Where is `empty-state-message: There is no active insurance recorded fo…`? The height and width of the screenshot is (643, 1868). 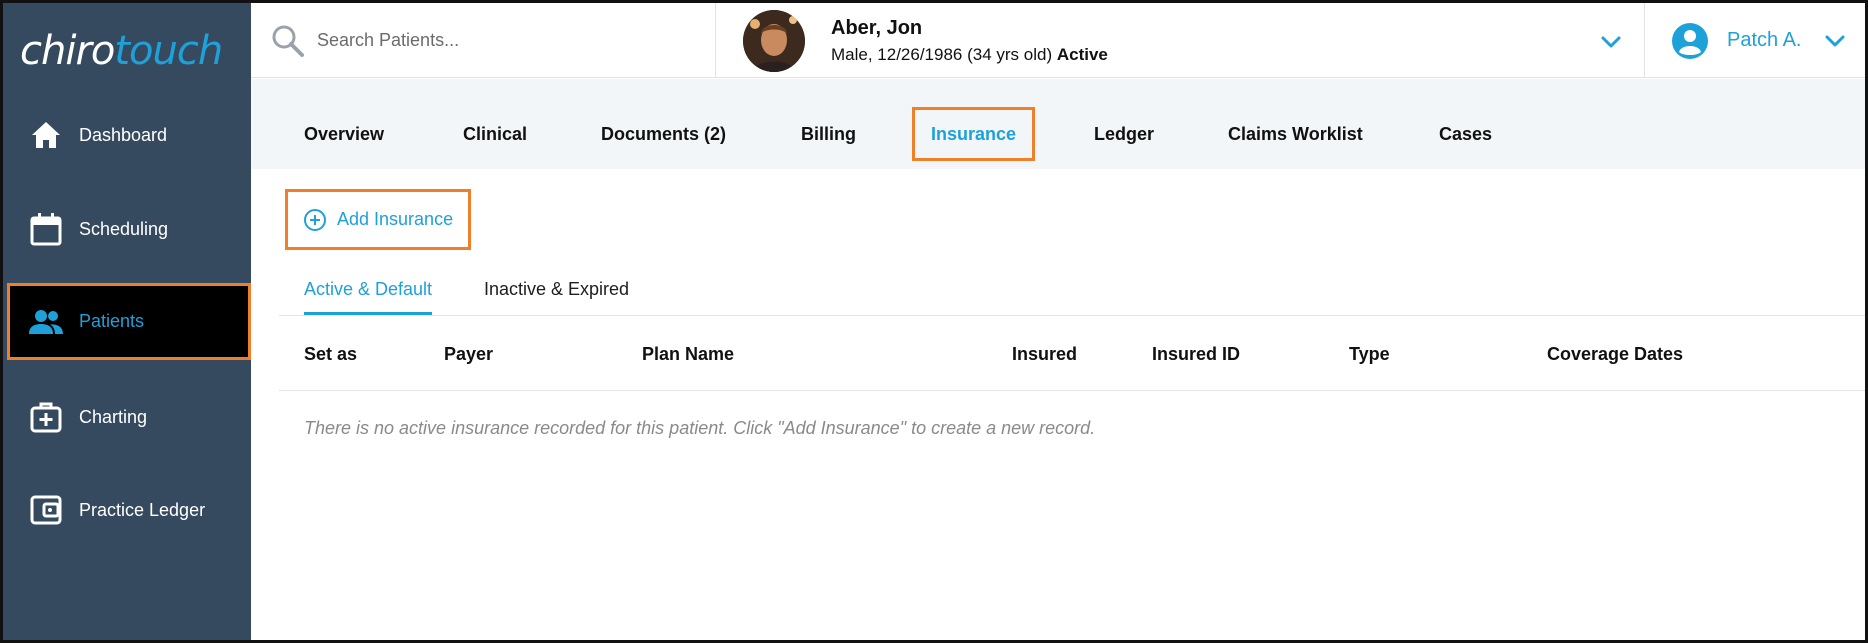 empty-state-message: There is no active insurance recorded fo… is located at coordinates (700, 428).